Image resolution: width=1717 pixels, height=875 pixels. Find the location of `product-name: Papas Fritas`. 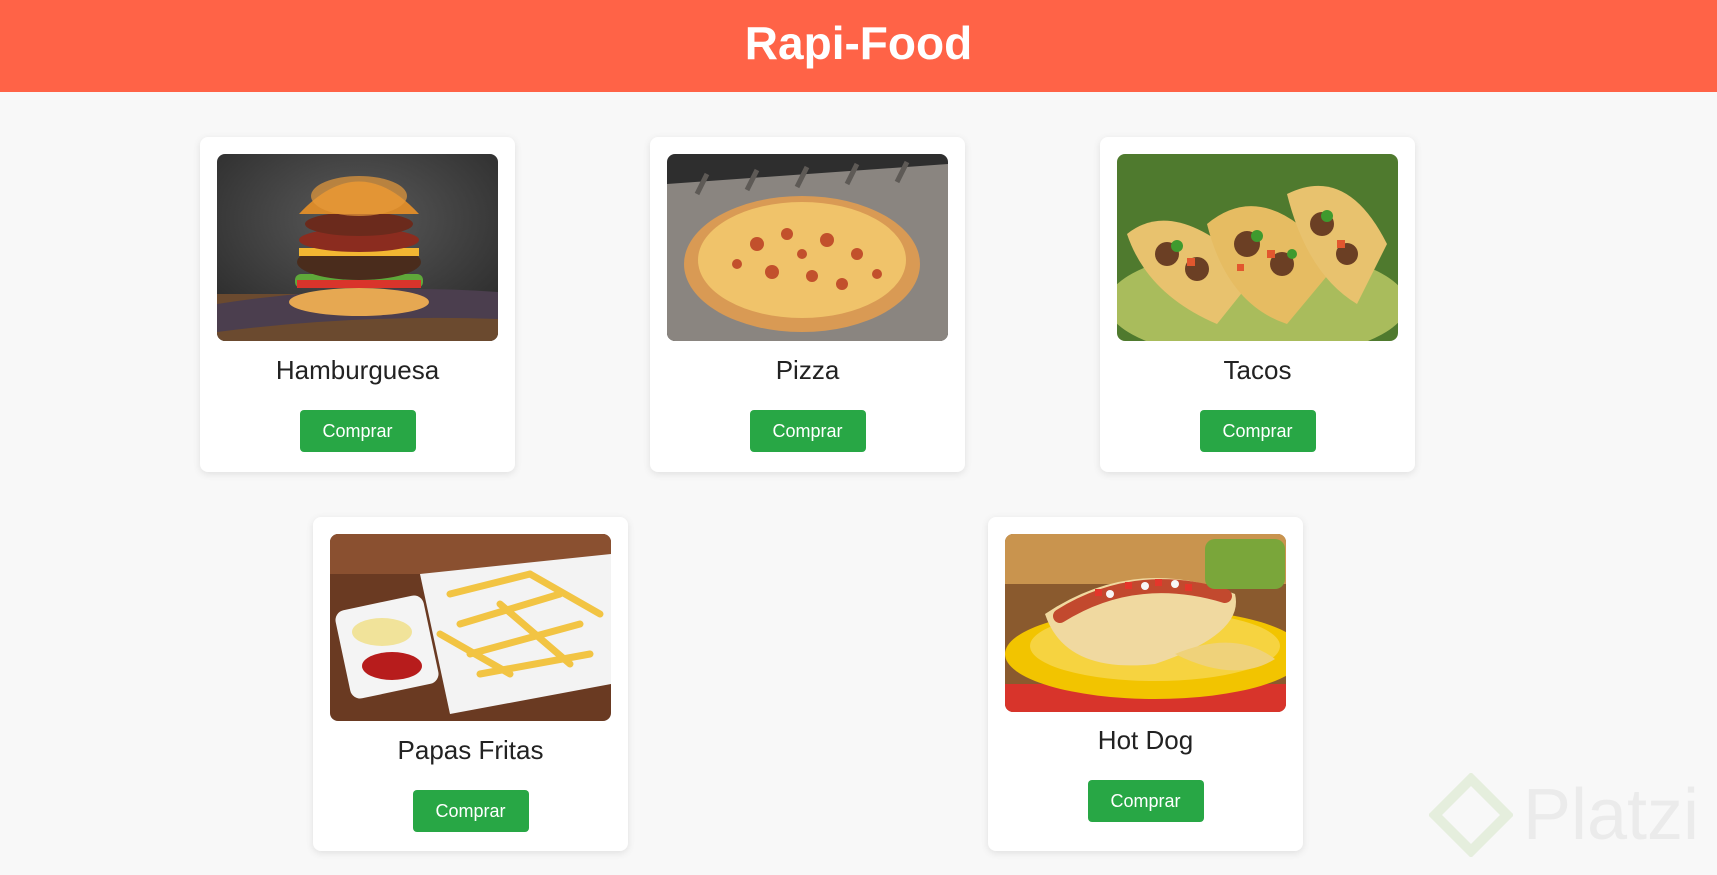

product-name: Papas Fritas is located at coordinates (470, 750).